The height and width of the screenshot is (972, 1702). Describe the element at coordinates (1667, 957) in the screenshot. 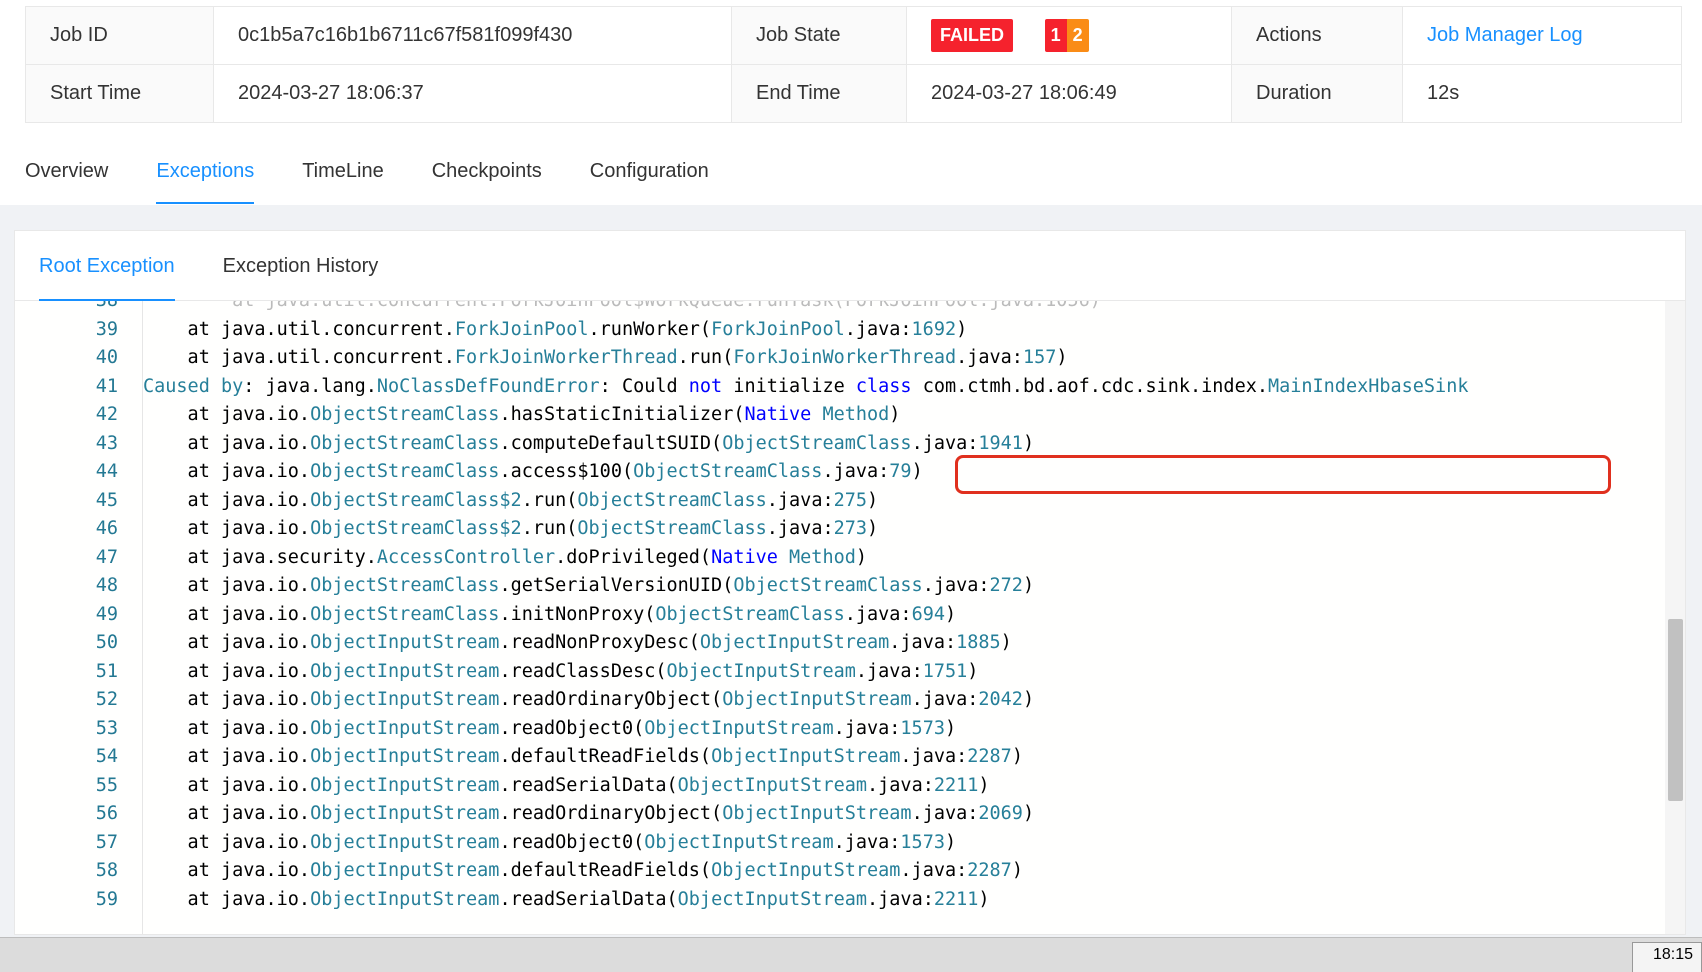

I see `taskbar-clock: 18:15` at that location.